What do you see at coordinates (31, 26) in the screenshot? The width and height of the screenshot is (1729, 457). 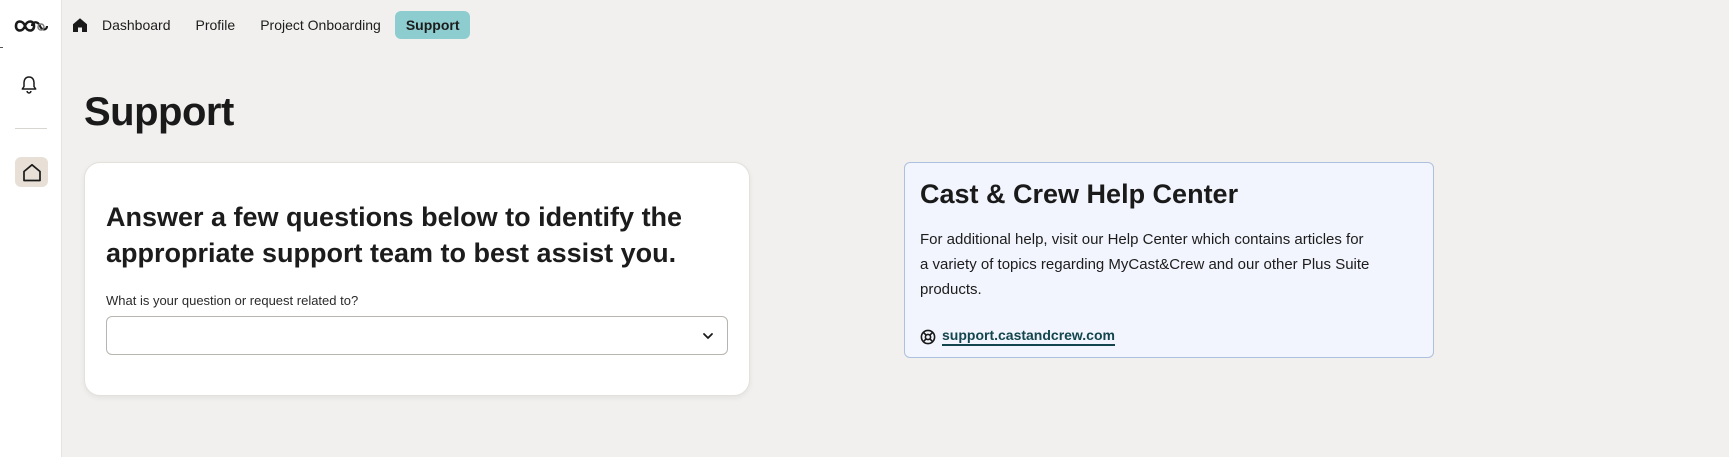 I see `logo-icon` at bounding box center [31, 26].